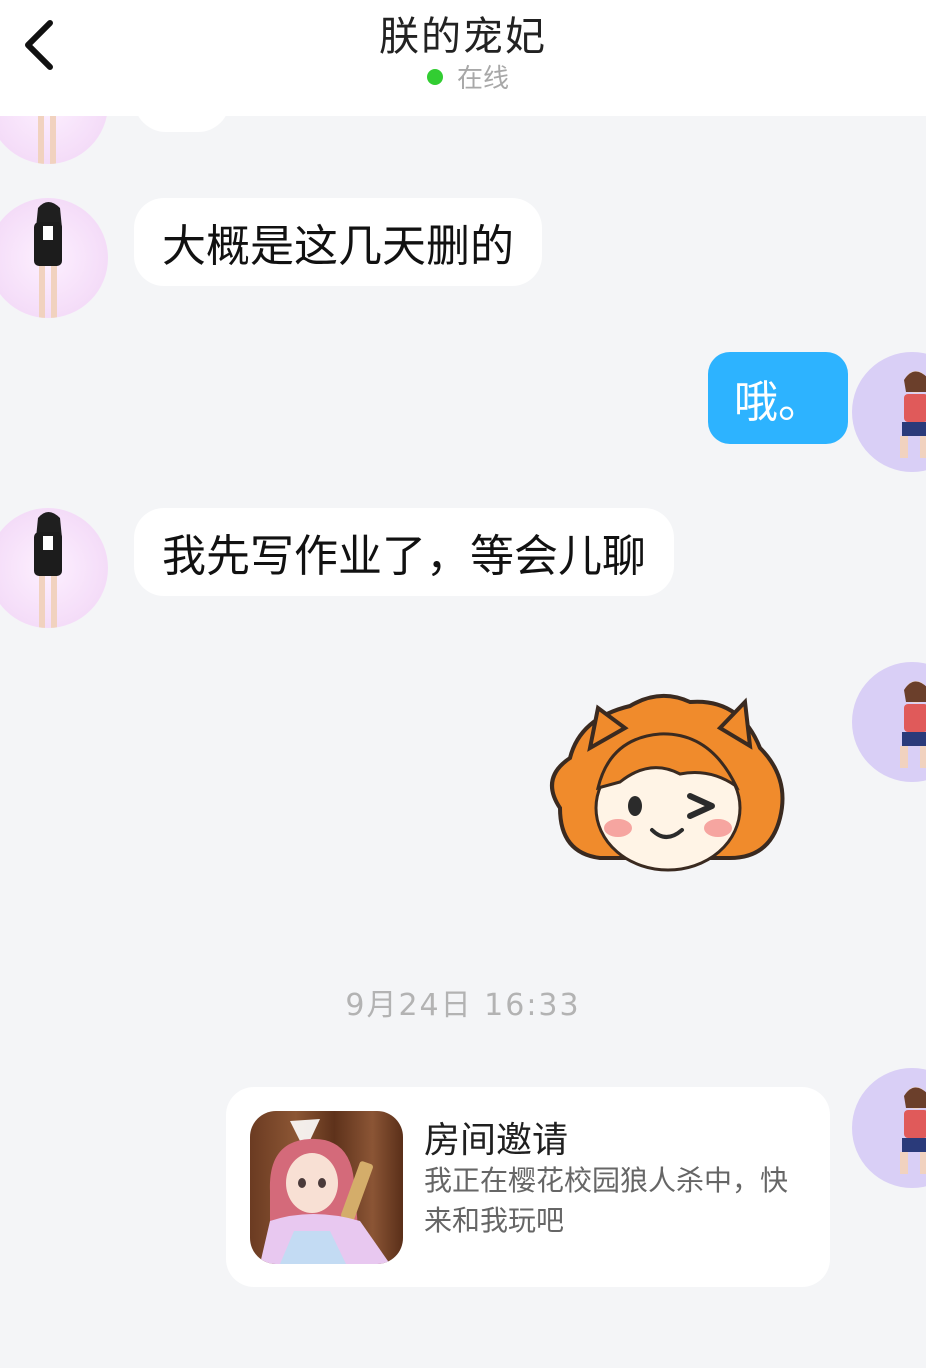  I want to click on winking-girl-sticker, so click(666, 783).